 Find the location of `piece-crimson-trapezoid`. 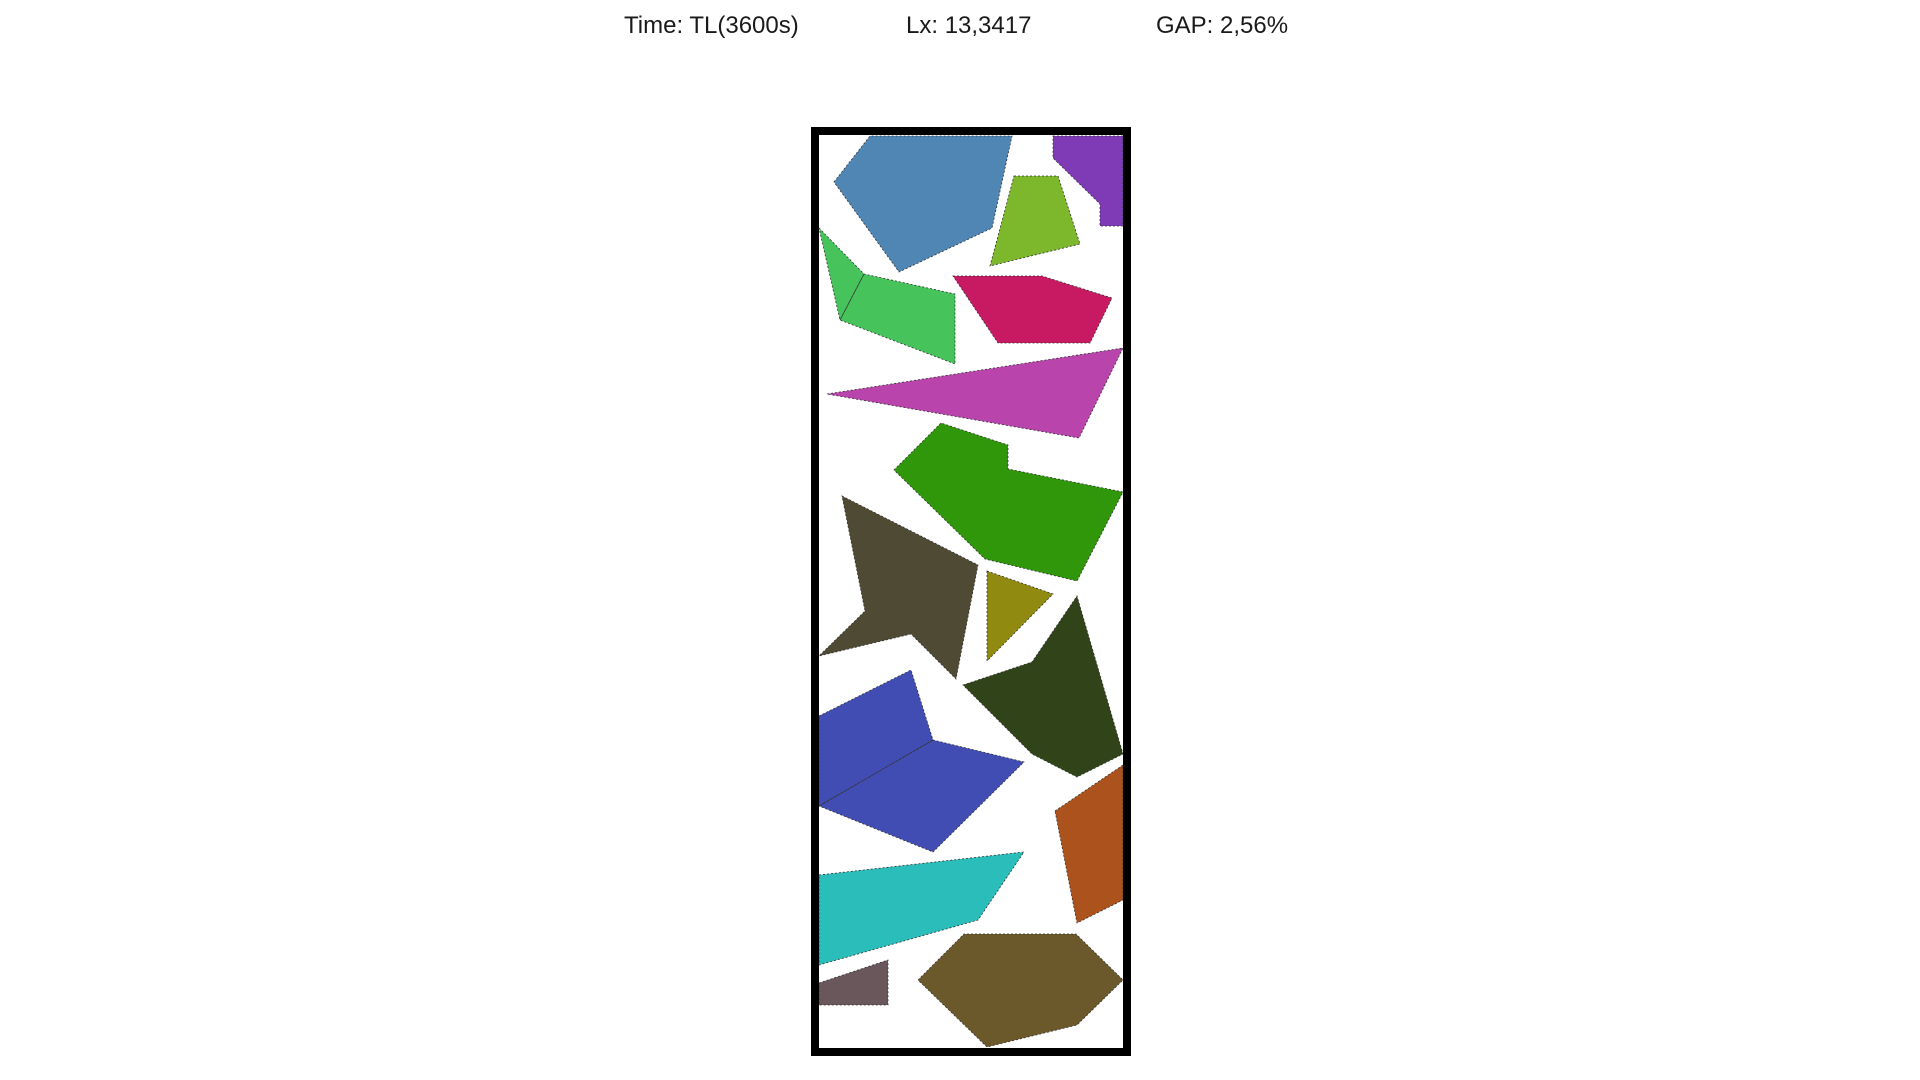

piece-crimson-trapezoid is located at coordinates (1032, 309).